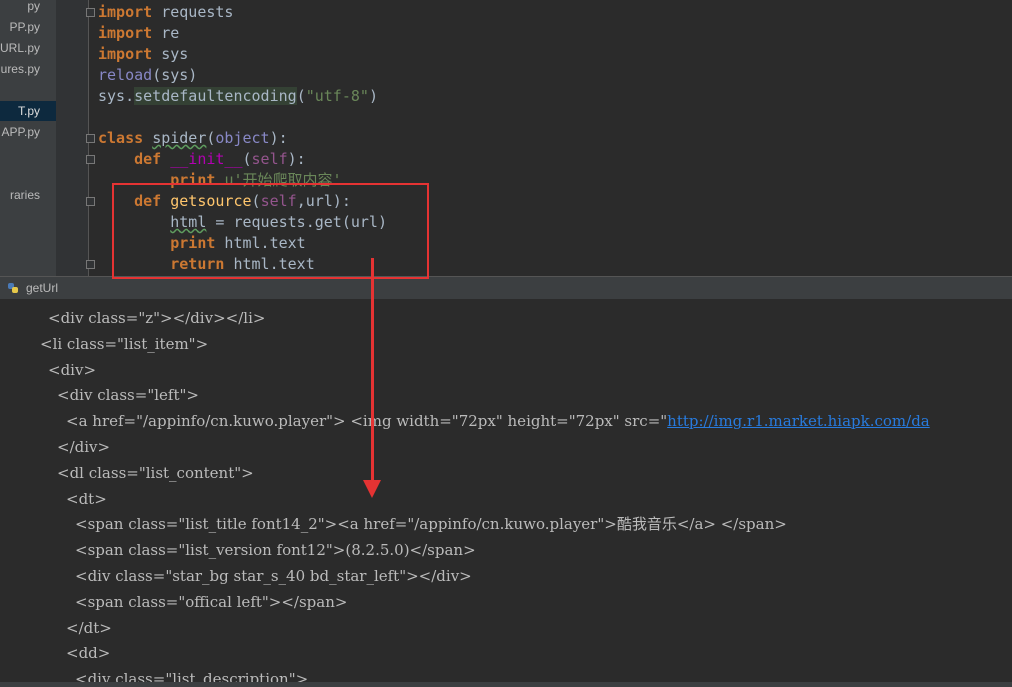  I want to click on code-token: def, so click(148, 159).